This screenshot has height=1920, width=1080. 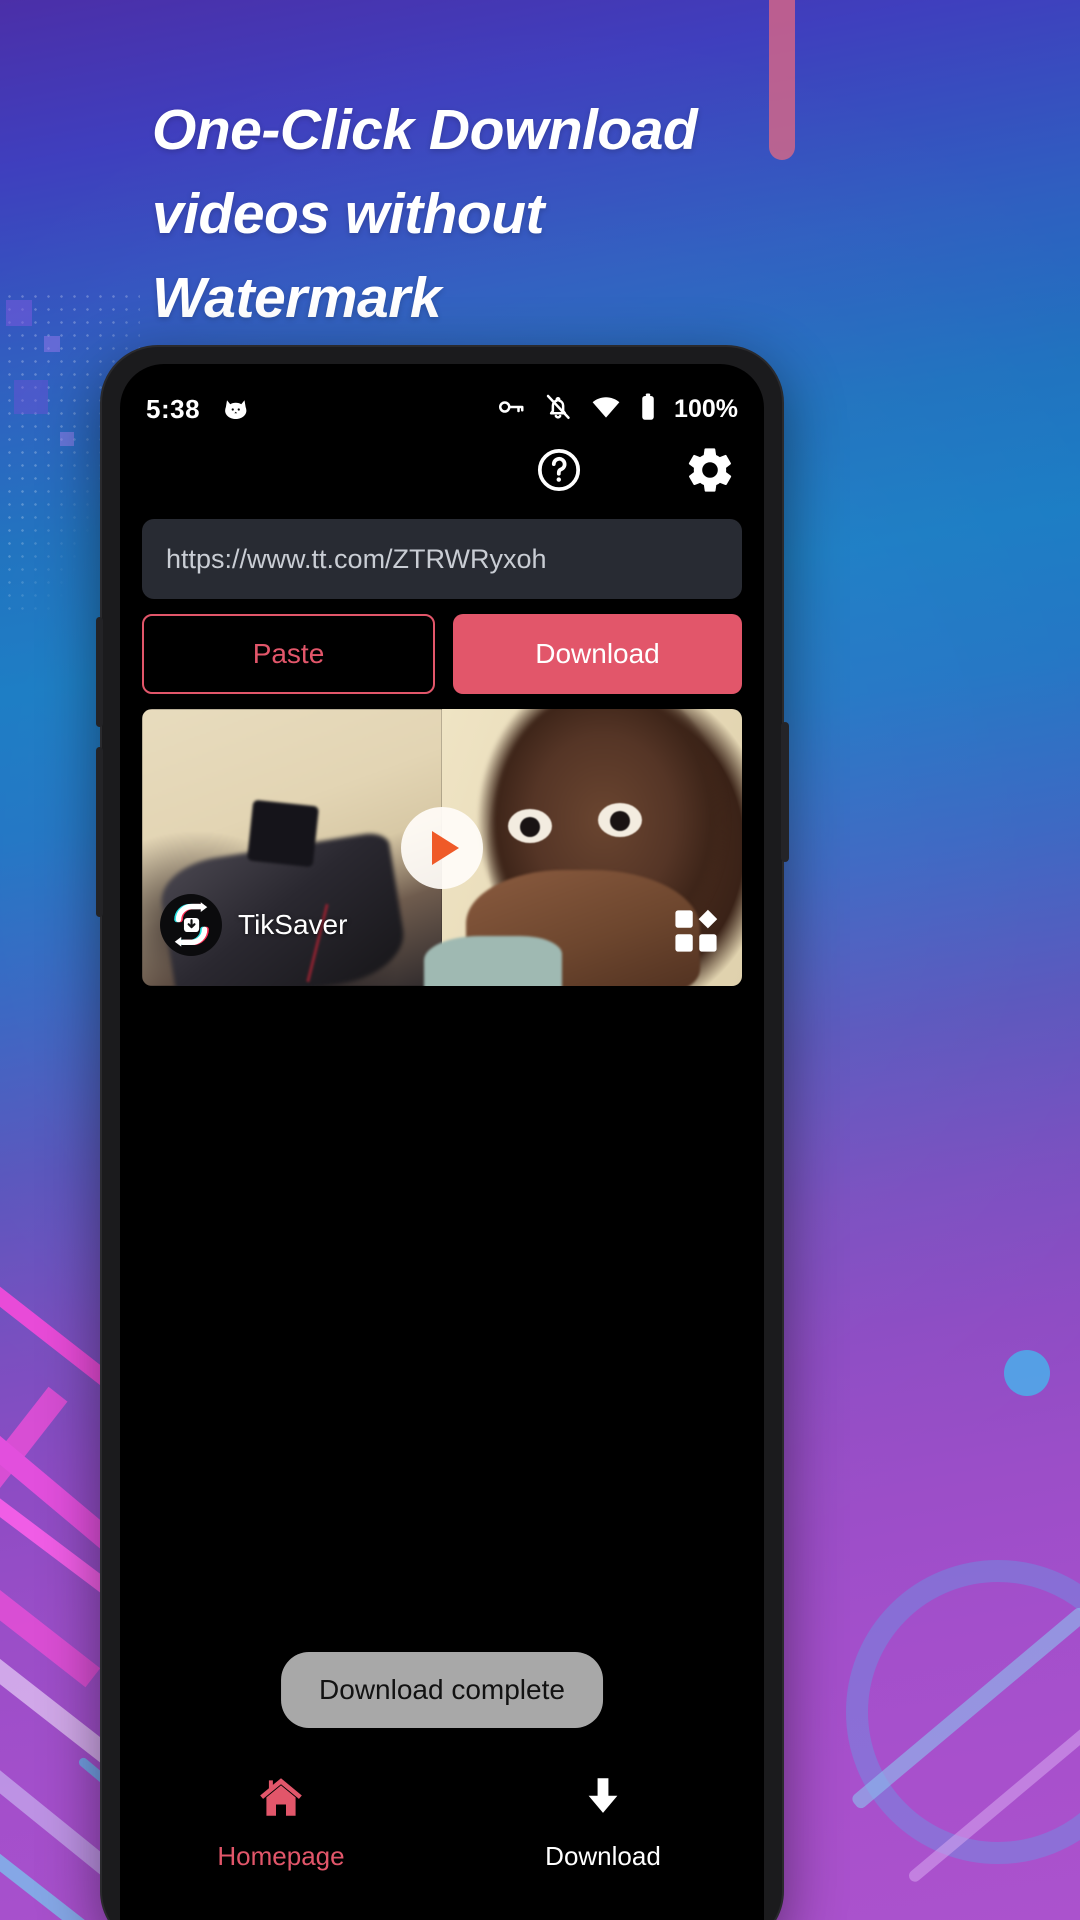 I want to click on headline-line-1: One-Click Download, so click(x=425, y=130).